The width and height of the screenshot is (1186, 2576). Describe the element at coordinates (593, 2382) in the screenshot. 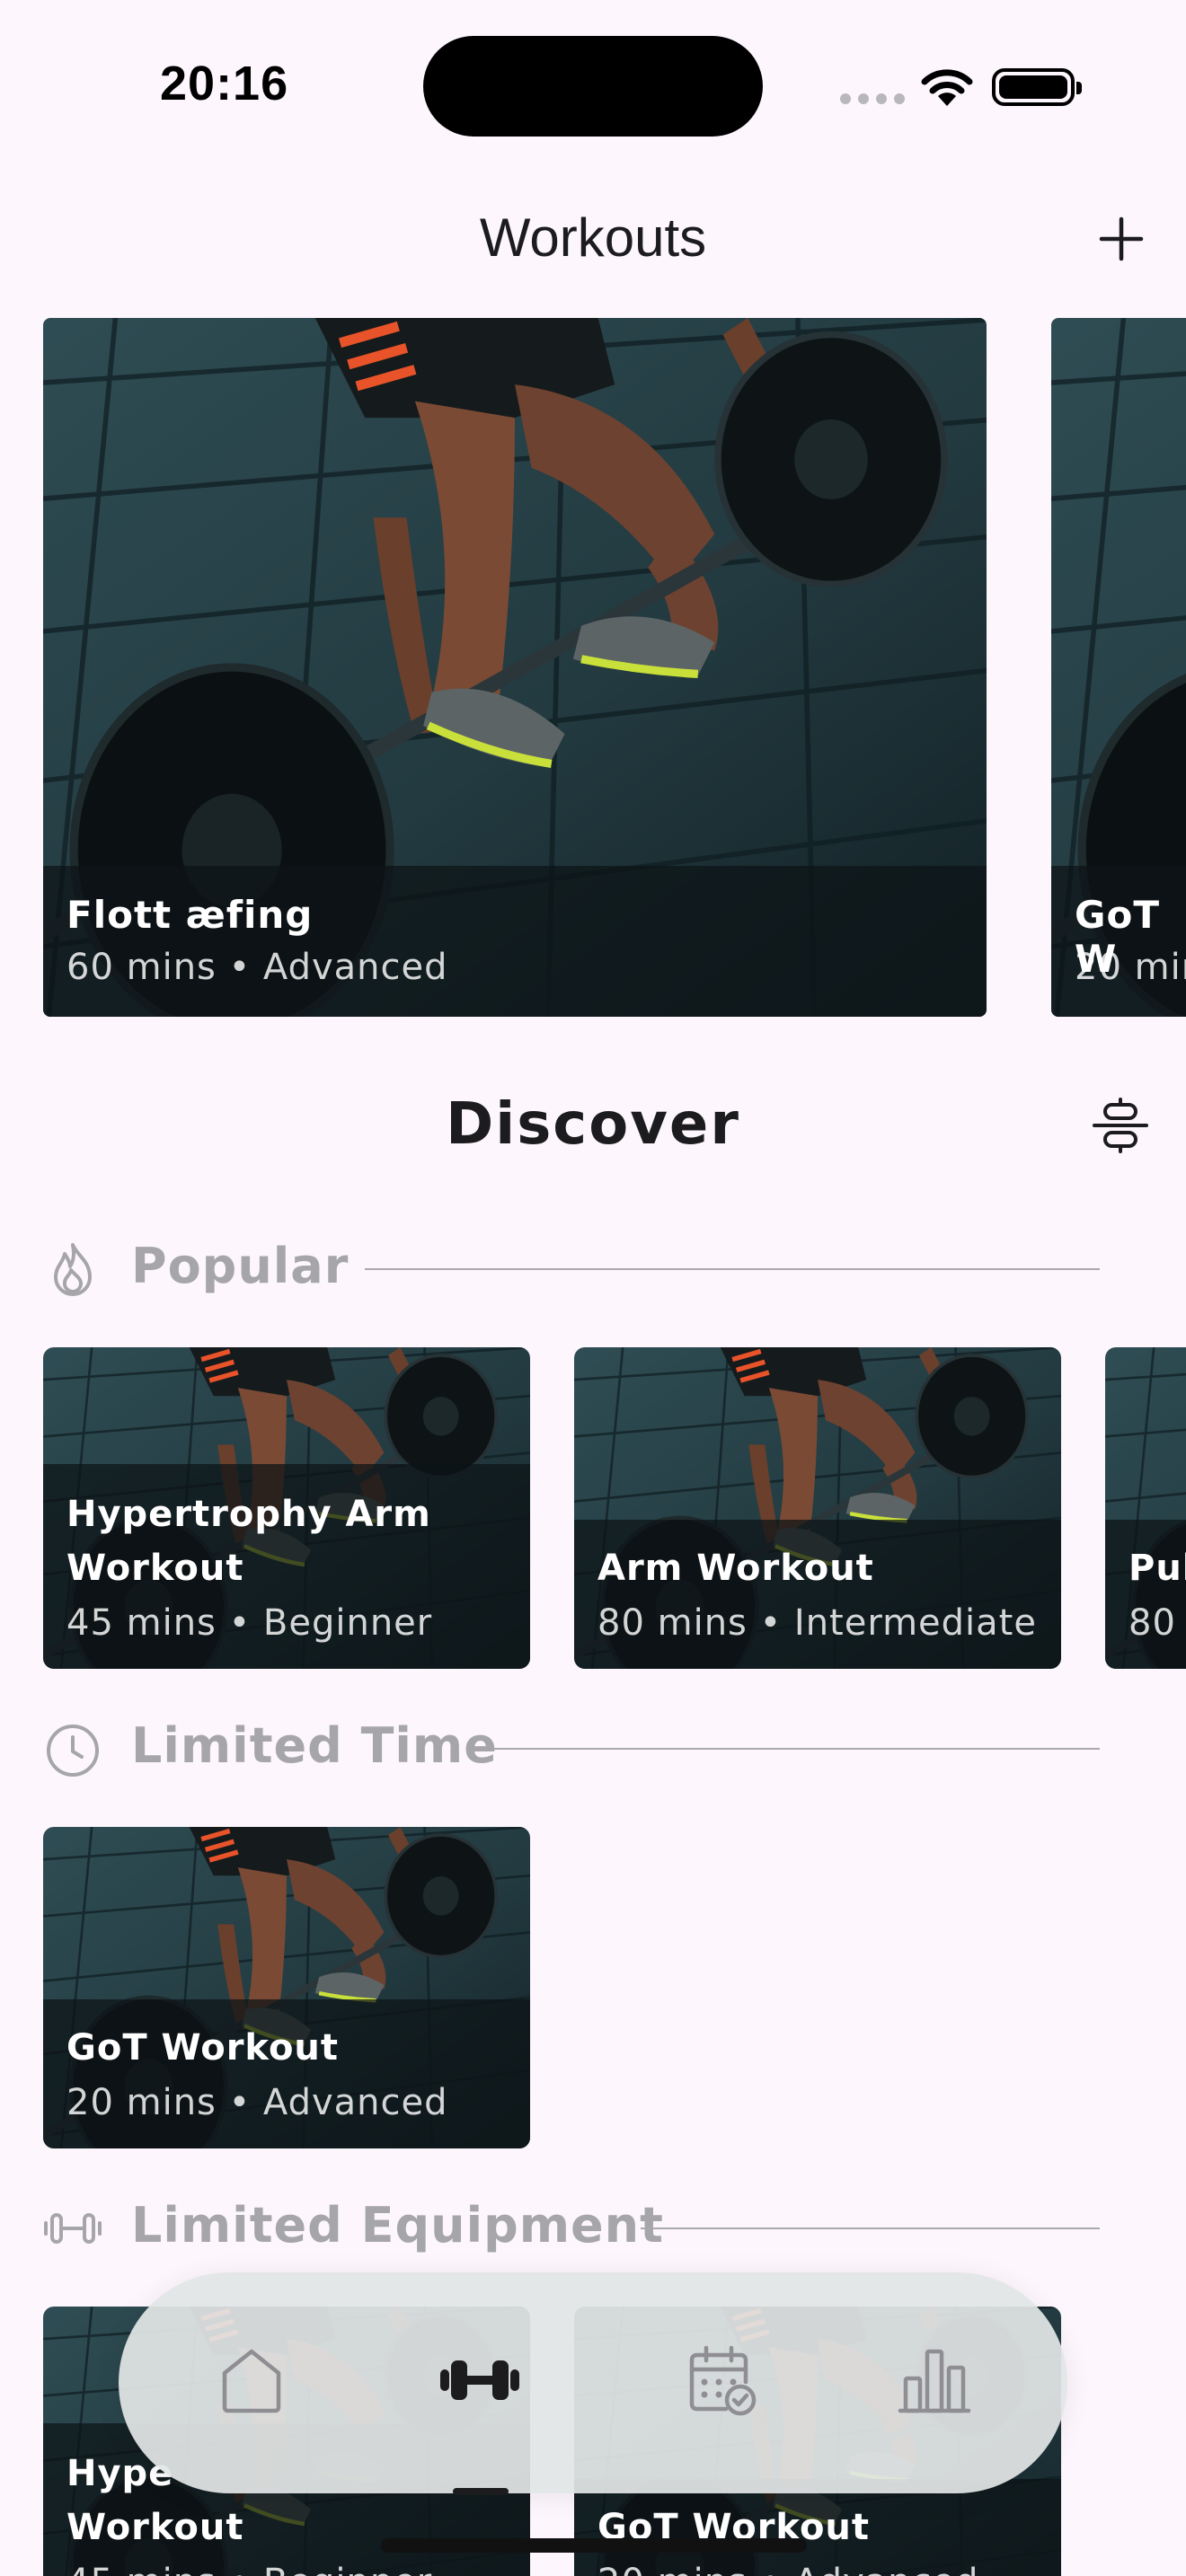

I see `tab-bar` at that location.